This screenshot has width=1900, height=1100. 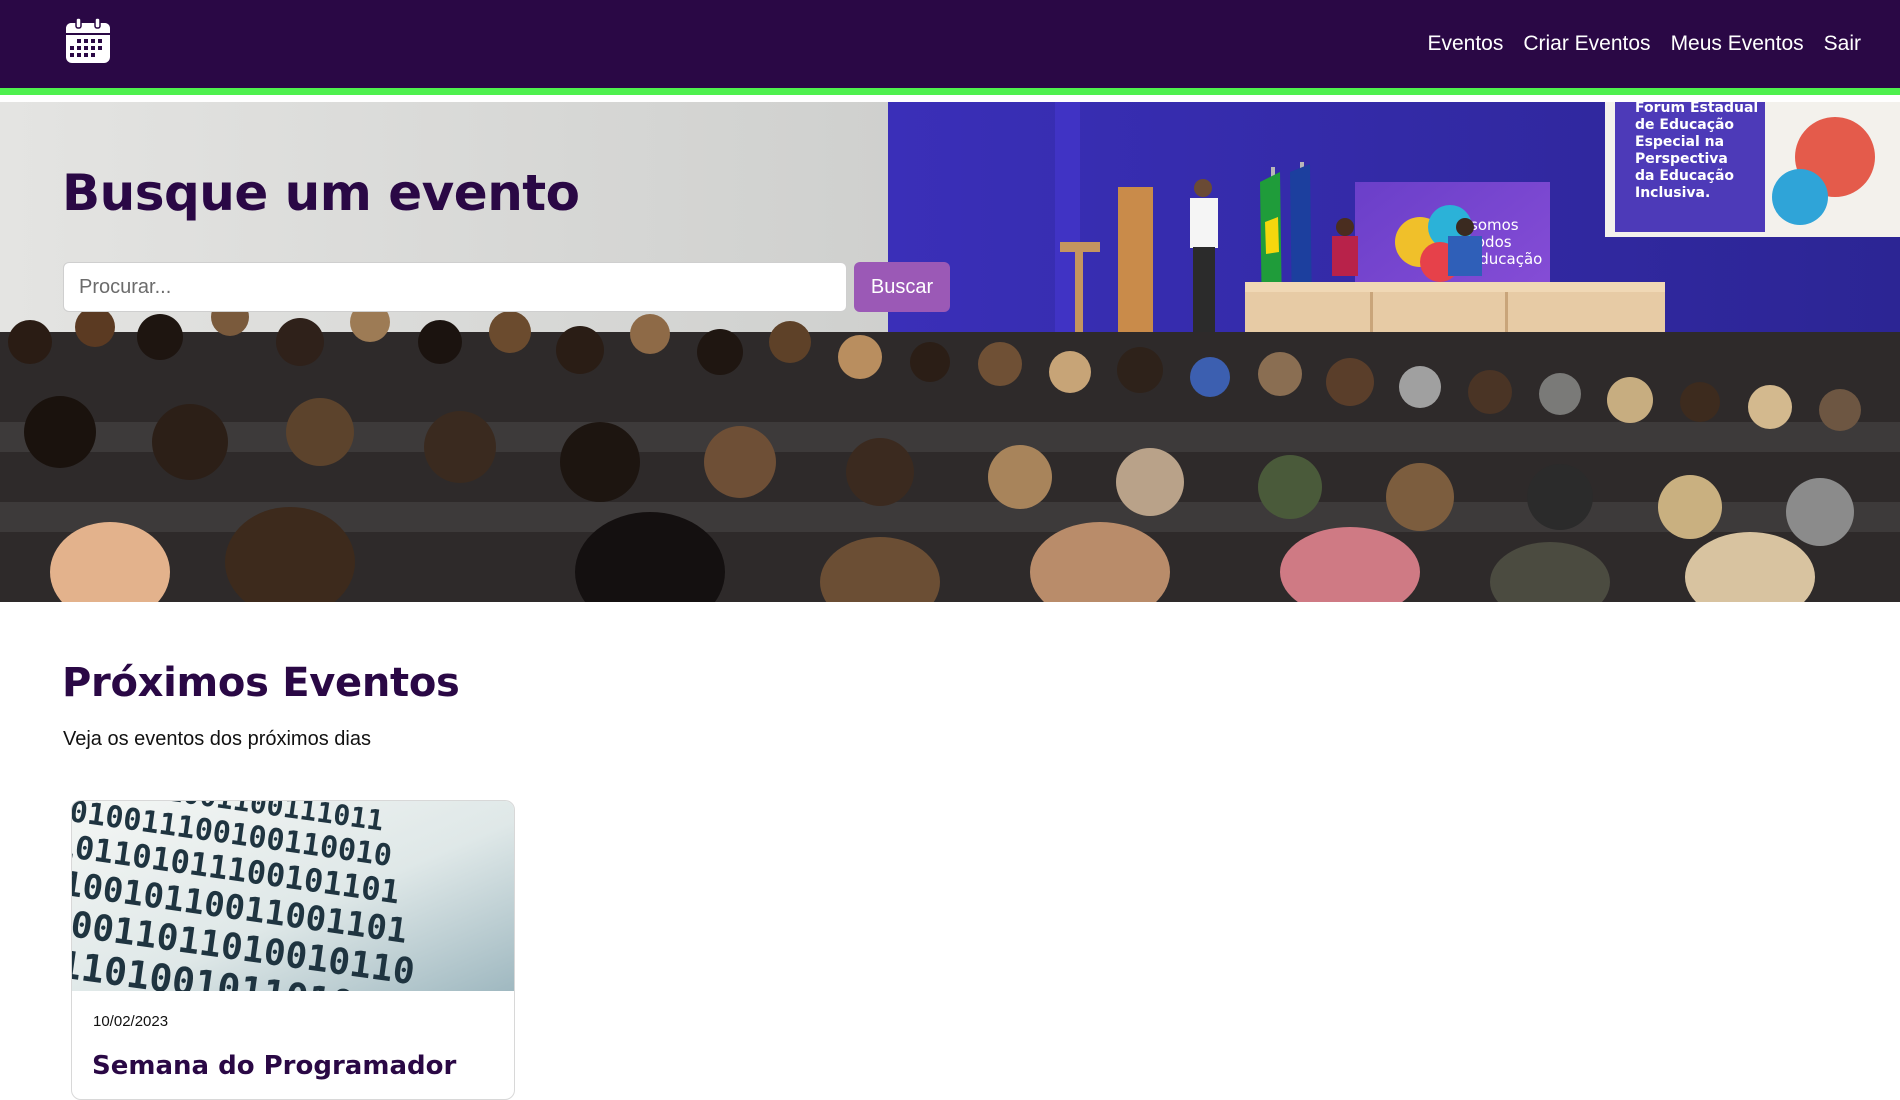 What do you see at coordinates (455, 287) in the screenshot?
I see `search-input` at bounding box center [455, 287].